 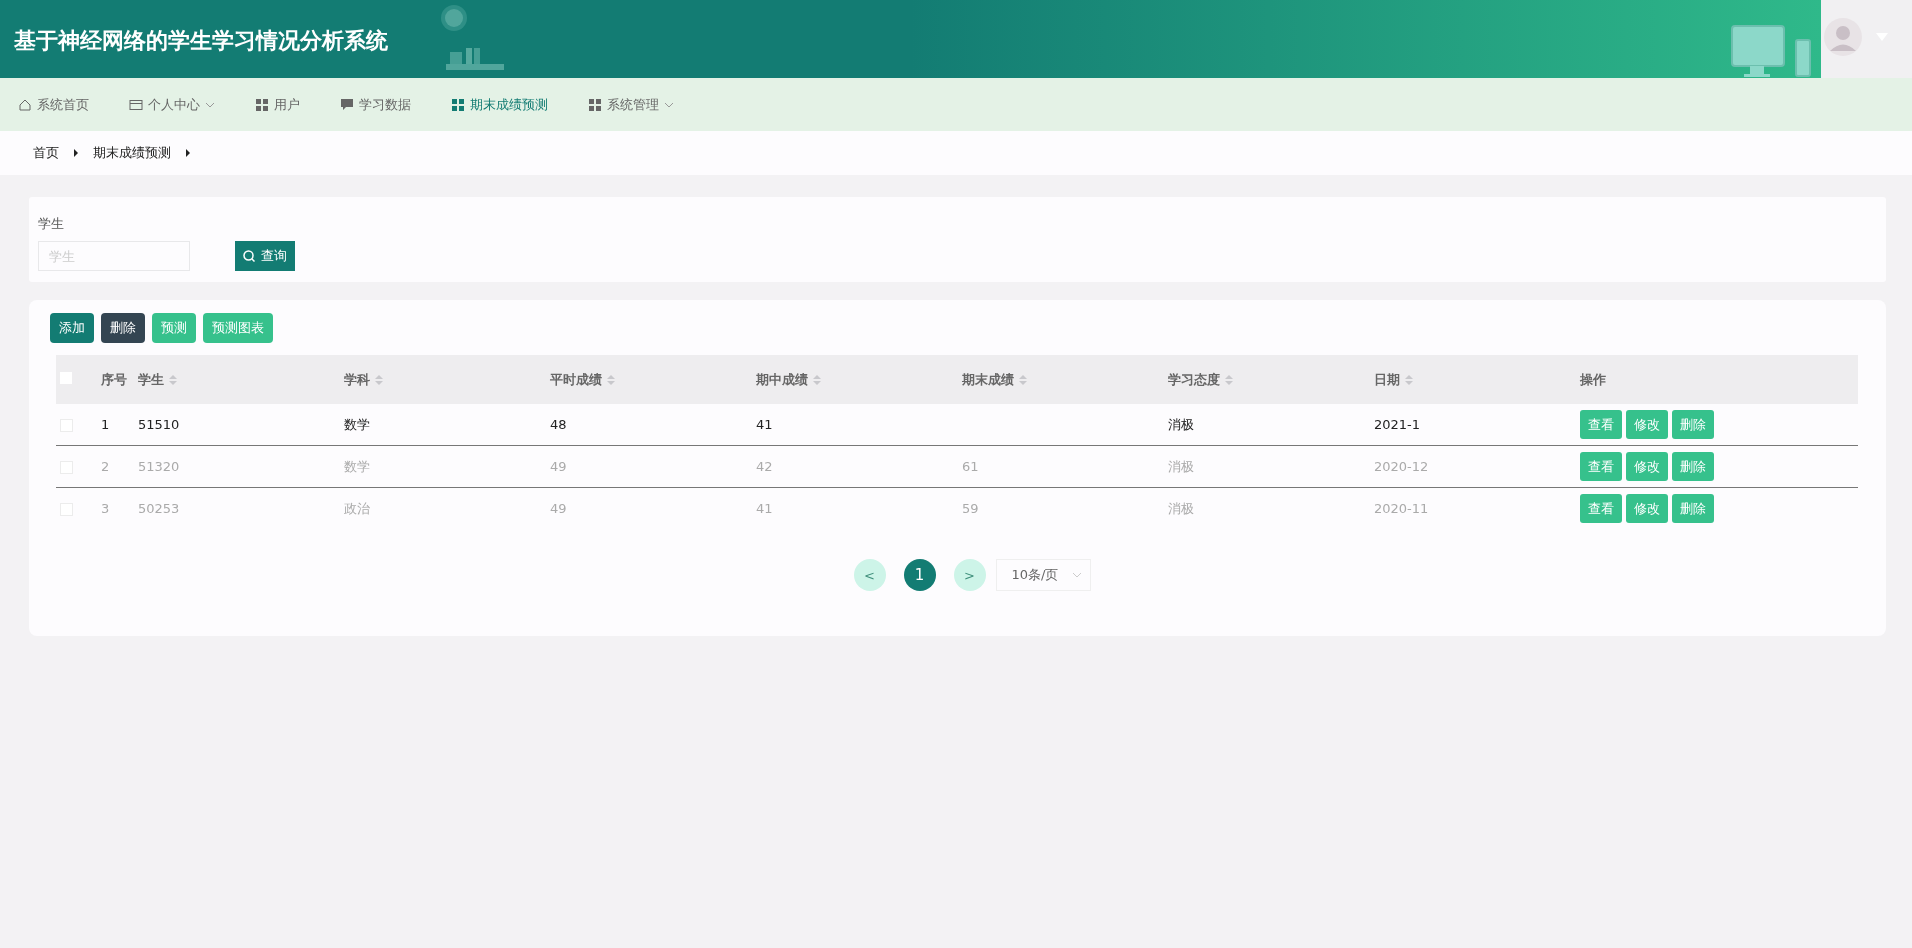 What do you see at coordinates (53, 104) in the screenshot?
I see `nav-item: 系统首页` at bounding box center [53, 104].